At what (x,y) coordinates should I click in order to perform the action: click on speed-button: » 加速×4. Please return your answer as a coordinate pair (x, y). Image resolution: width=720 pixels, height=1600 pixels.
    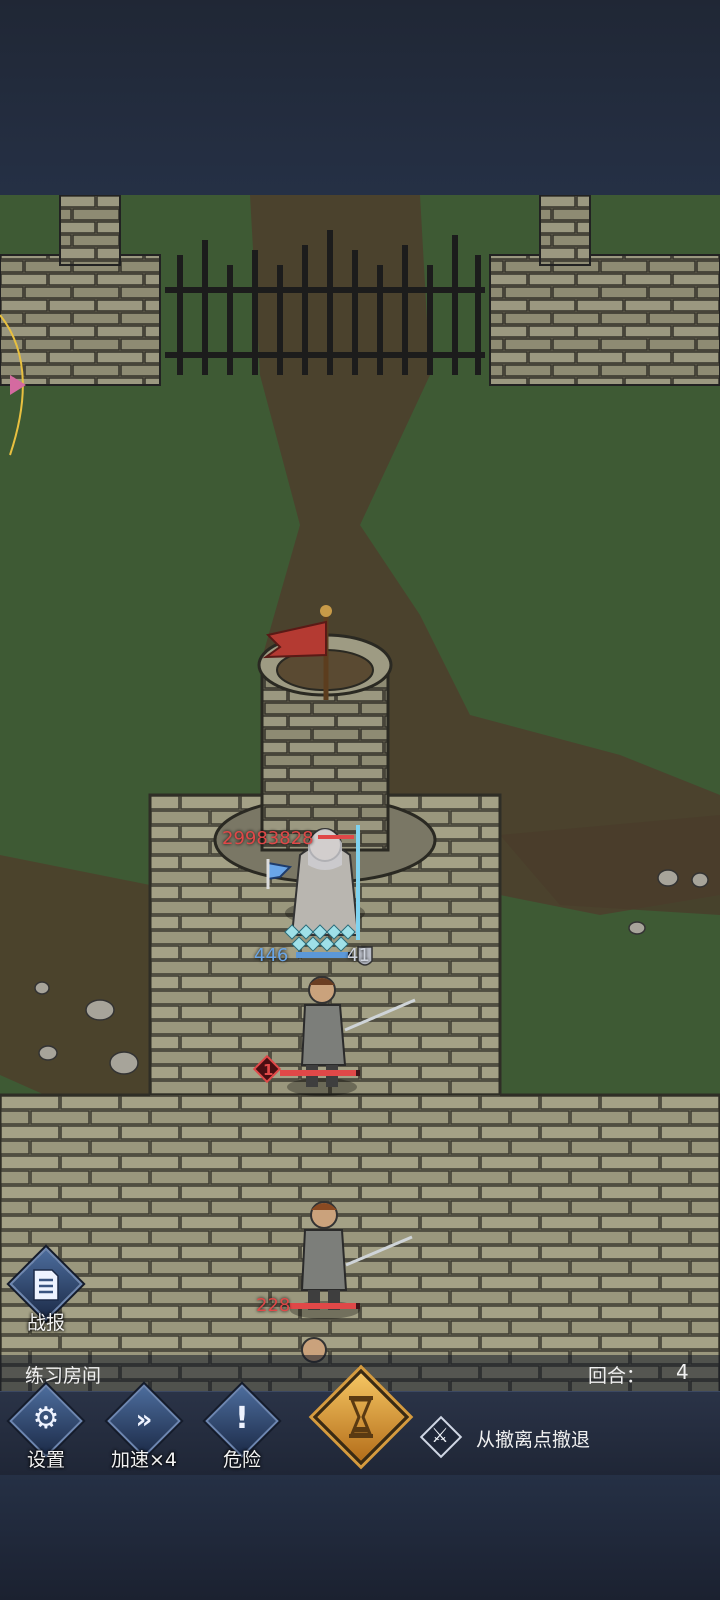
    Looking at the image, I should click on (144, 1429).